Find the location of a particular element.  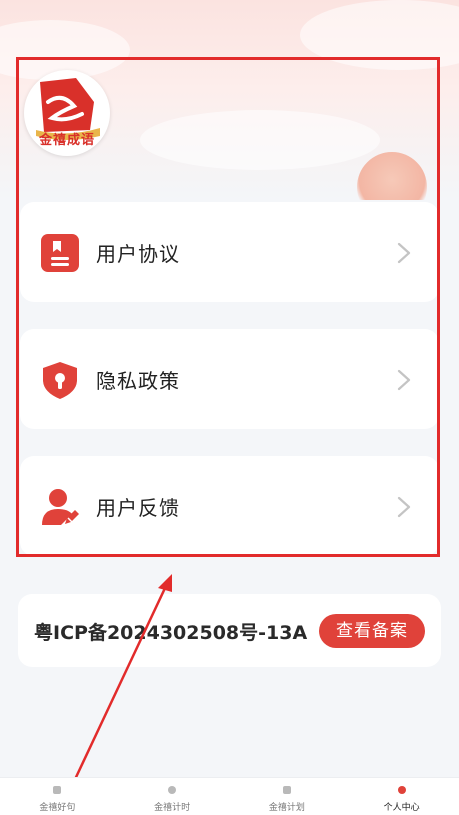

tab-timer: 金禧计时 is located at coordinates (172, 796).